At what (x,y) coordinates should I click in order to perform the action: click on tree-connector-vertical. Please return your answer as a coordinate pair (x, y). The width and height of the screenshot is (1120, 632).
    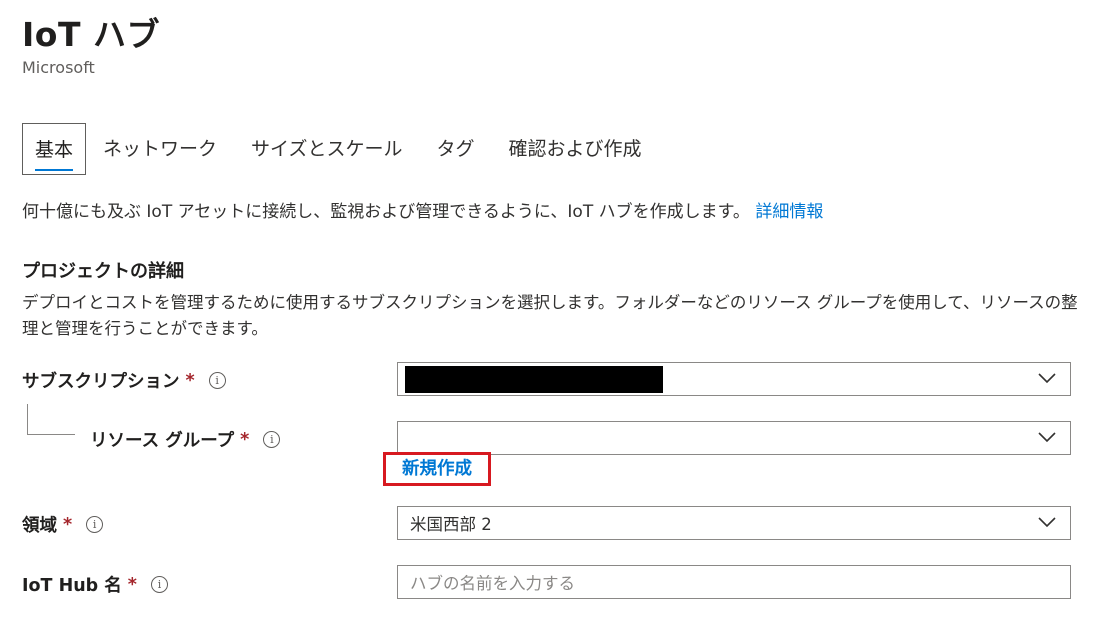
    Looking at the image, I should click on (27, 419).